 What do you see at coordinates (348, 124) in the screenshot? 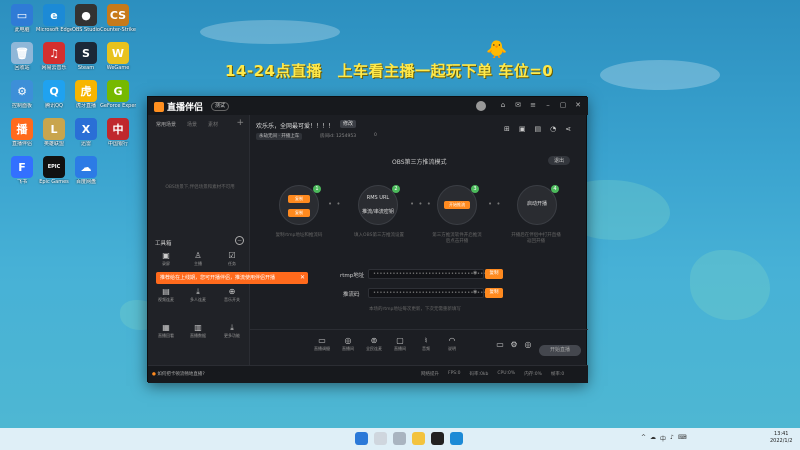
I see `edit-title-button: 修改` at bounding box center [348, 124].